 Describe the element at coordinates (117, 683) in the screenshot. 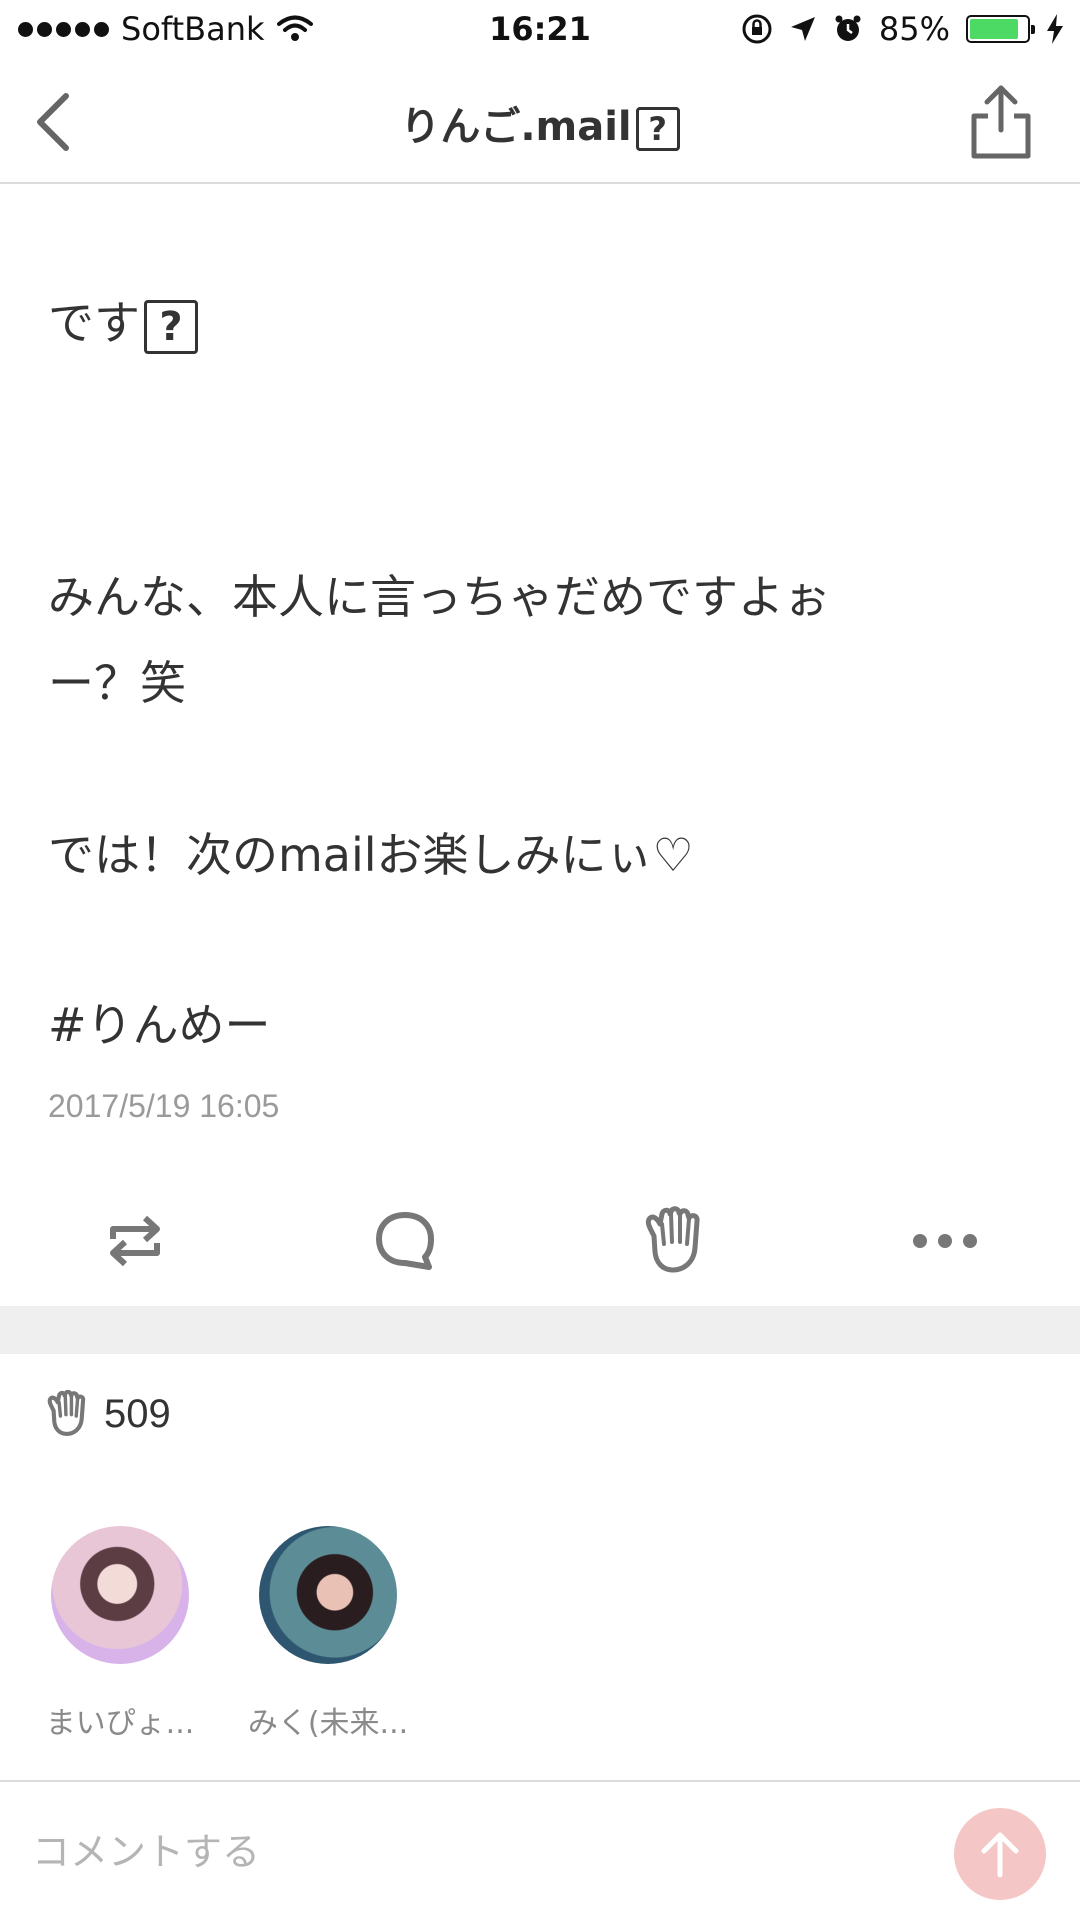

I see `post-line: ー？笑` at that location.